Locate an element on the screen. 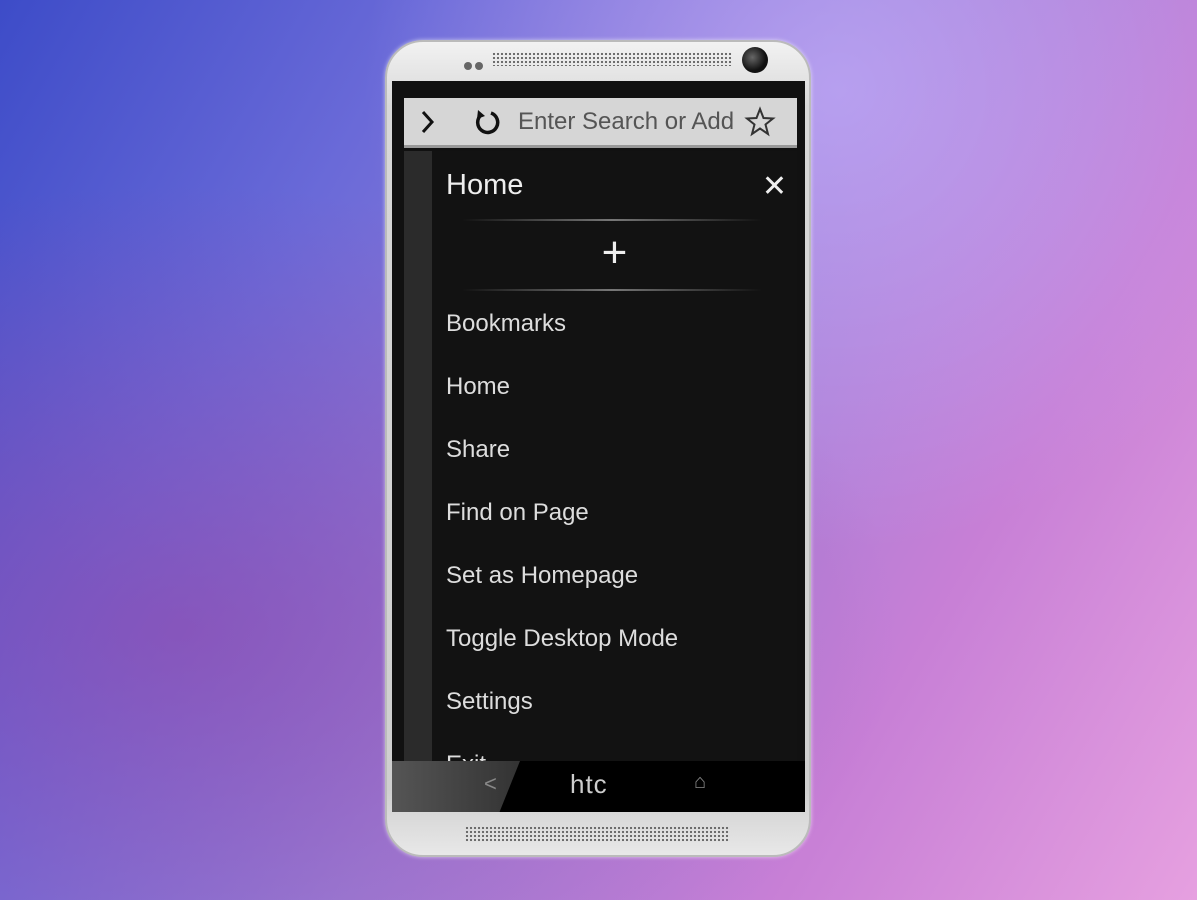 The width and height of the screenshot is (1197, 900). page-content-edge is located at coordinates (418, 456).